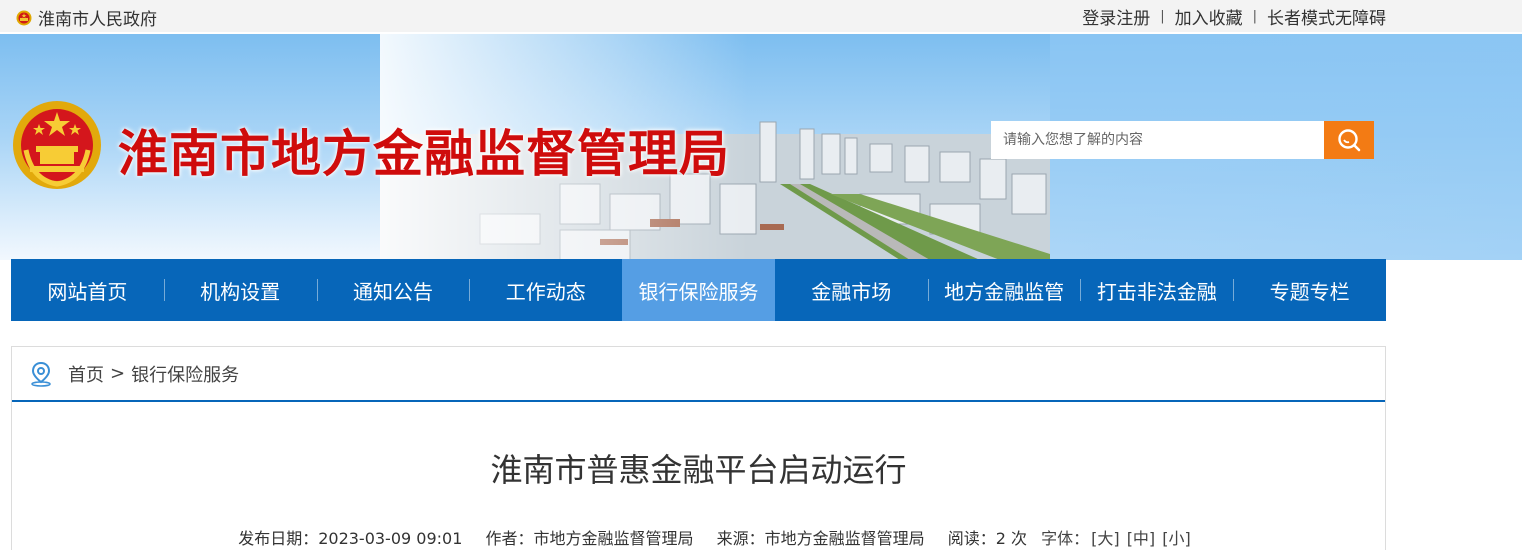  I want to click on top-links: 登录 注册 | 加入收藏 | 长者模式 无障碍, so click(1234, 16).